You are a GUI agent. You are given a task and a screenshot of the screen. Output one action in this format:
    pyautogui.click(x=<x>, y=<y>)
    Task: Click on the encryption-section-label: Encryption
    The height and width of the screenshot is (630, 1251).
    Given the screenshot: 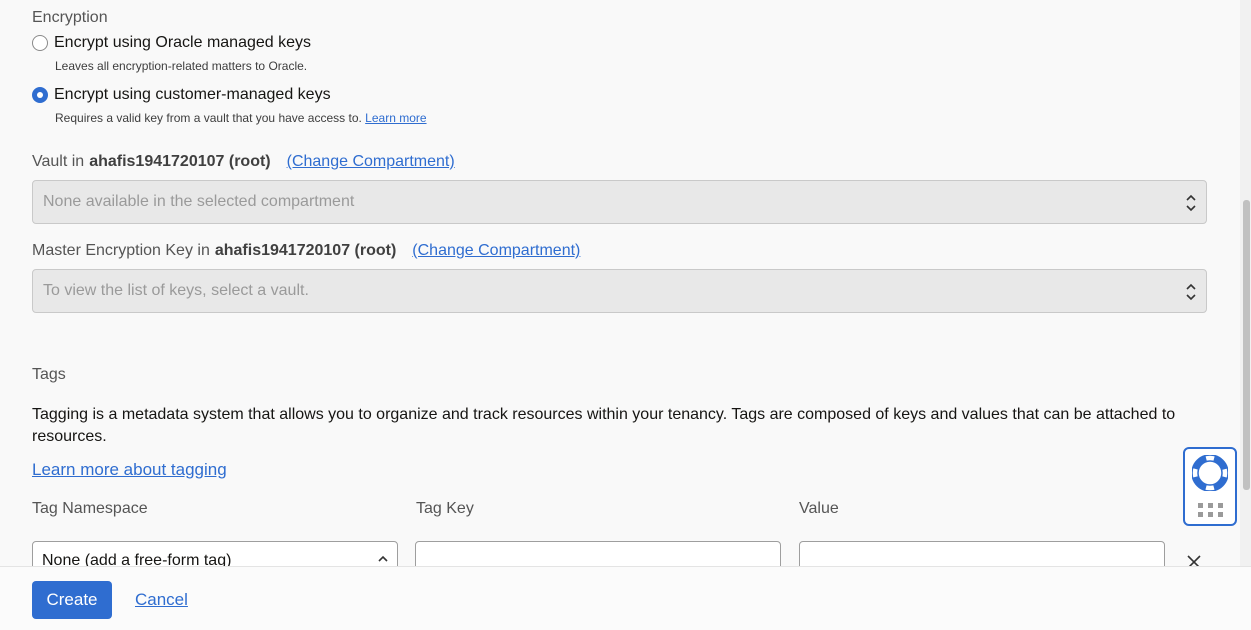 What is the action you would take?
    pyautogui.click(x=70, y=17)
    